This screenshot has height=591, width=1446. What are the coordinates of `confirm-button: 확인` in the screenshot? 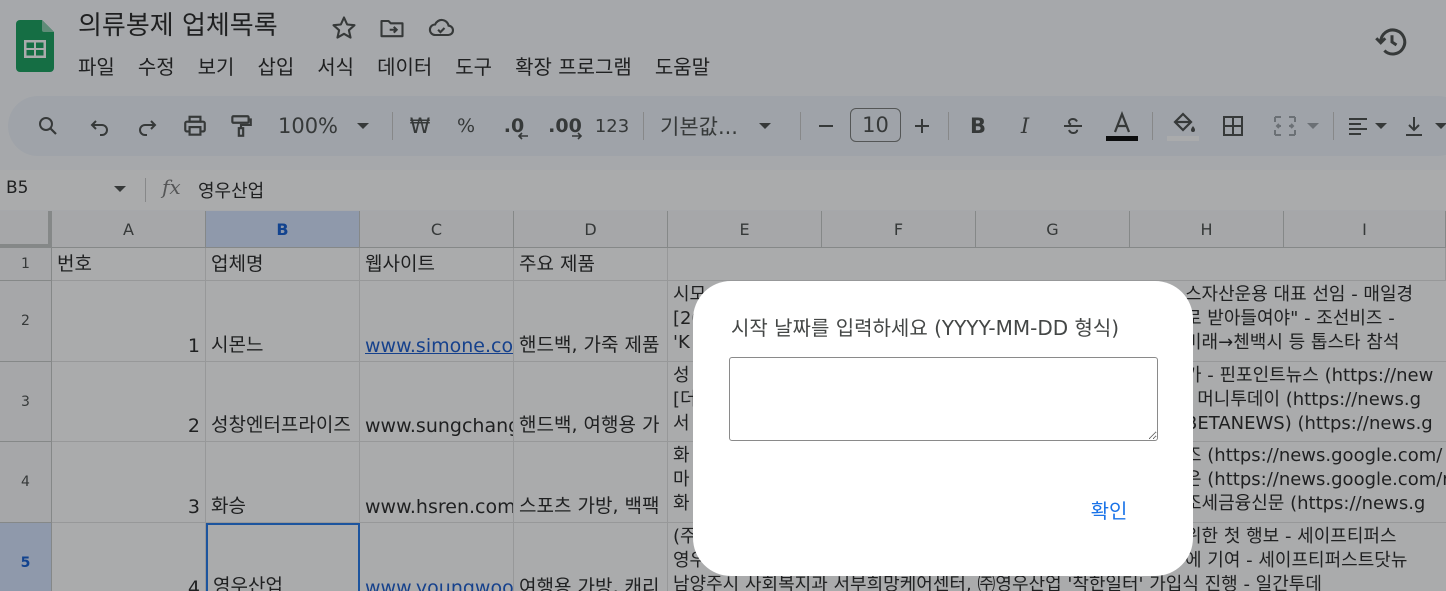 It's located at (1109, 509).